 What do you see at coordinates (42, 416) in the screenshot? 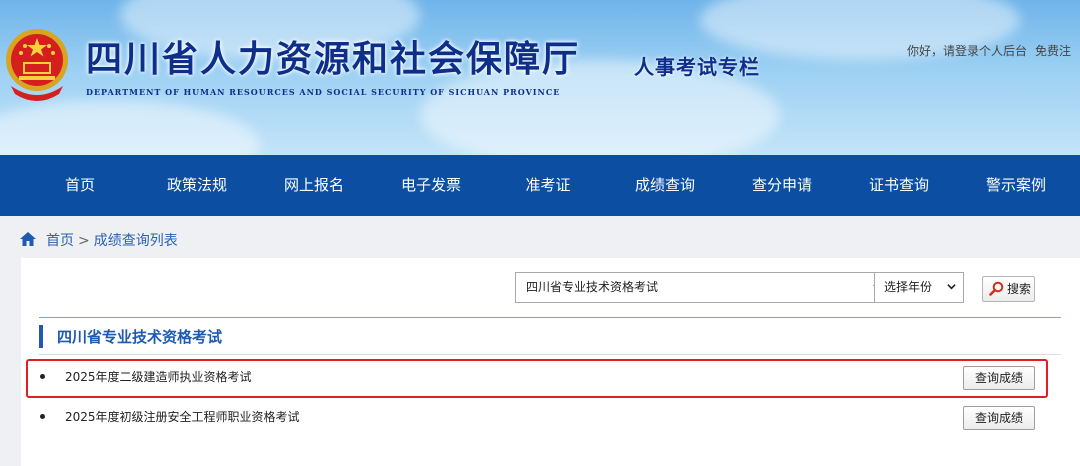
I see `bullet-icon` at bounding box center [42, 416].